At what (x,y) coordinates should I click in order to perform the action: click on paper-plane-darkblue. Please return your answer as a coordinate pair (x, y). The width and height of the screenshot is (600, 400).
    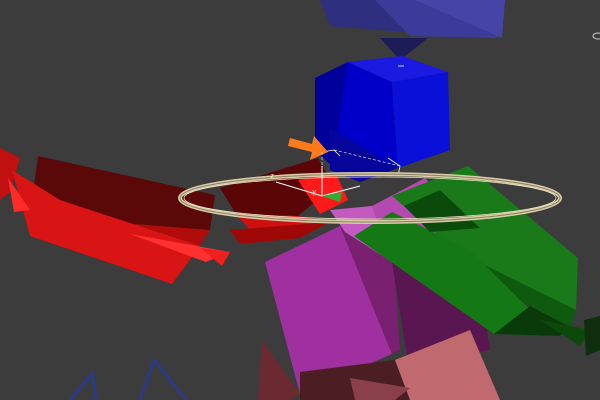
    Looking at the image, I should click on (128, 378).